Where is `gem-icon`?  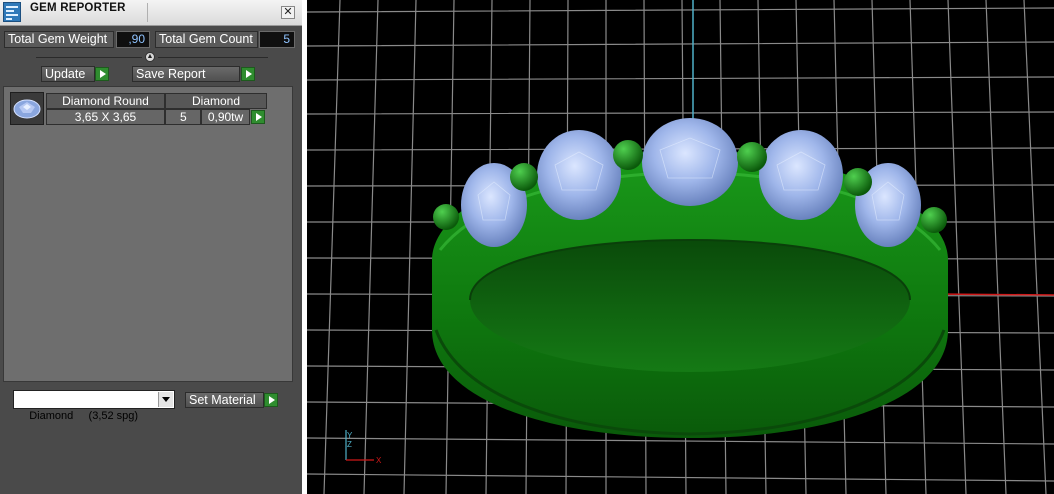 gem-icon is located at coordinates (27, 108).